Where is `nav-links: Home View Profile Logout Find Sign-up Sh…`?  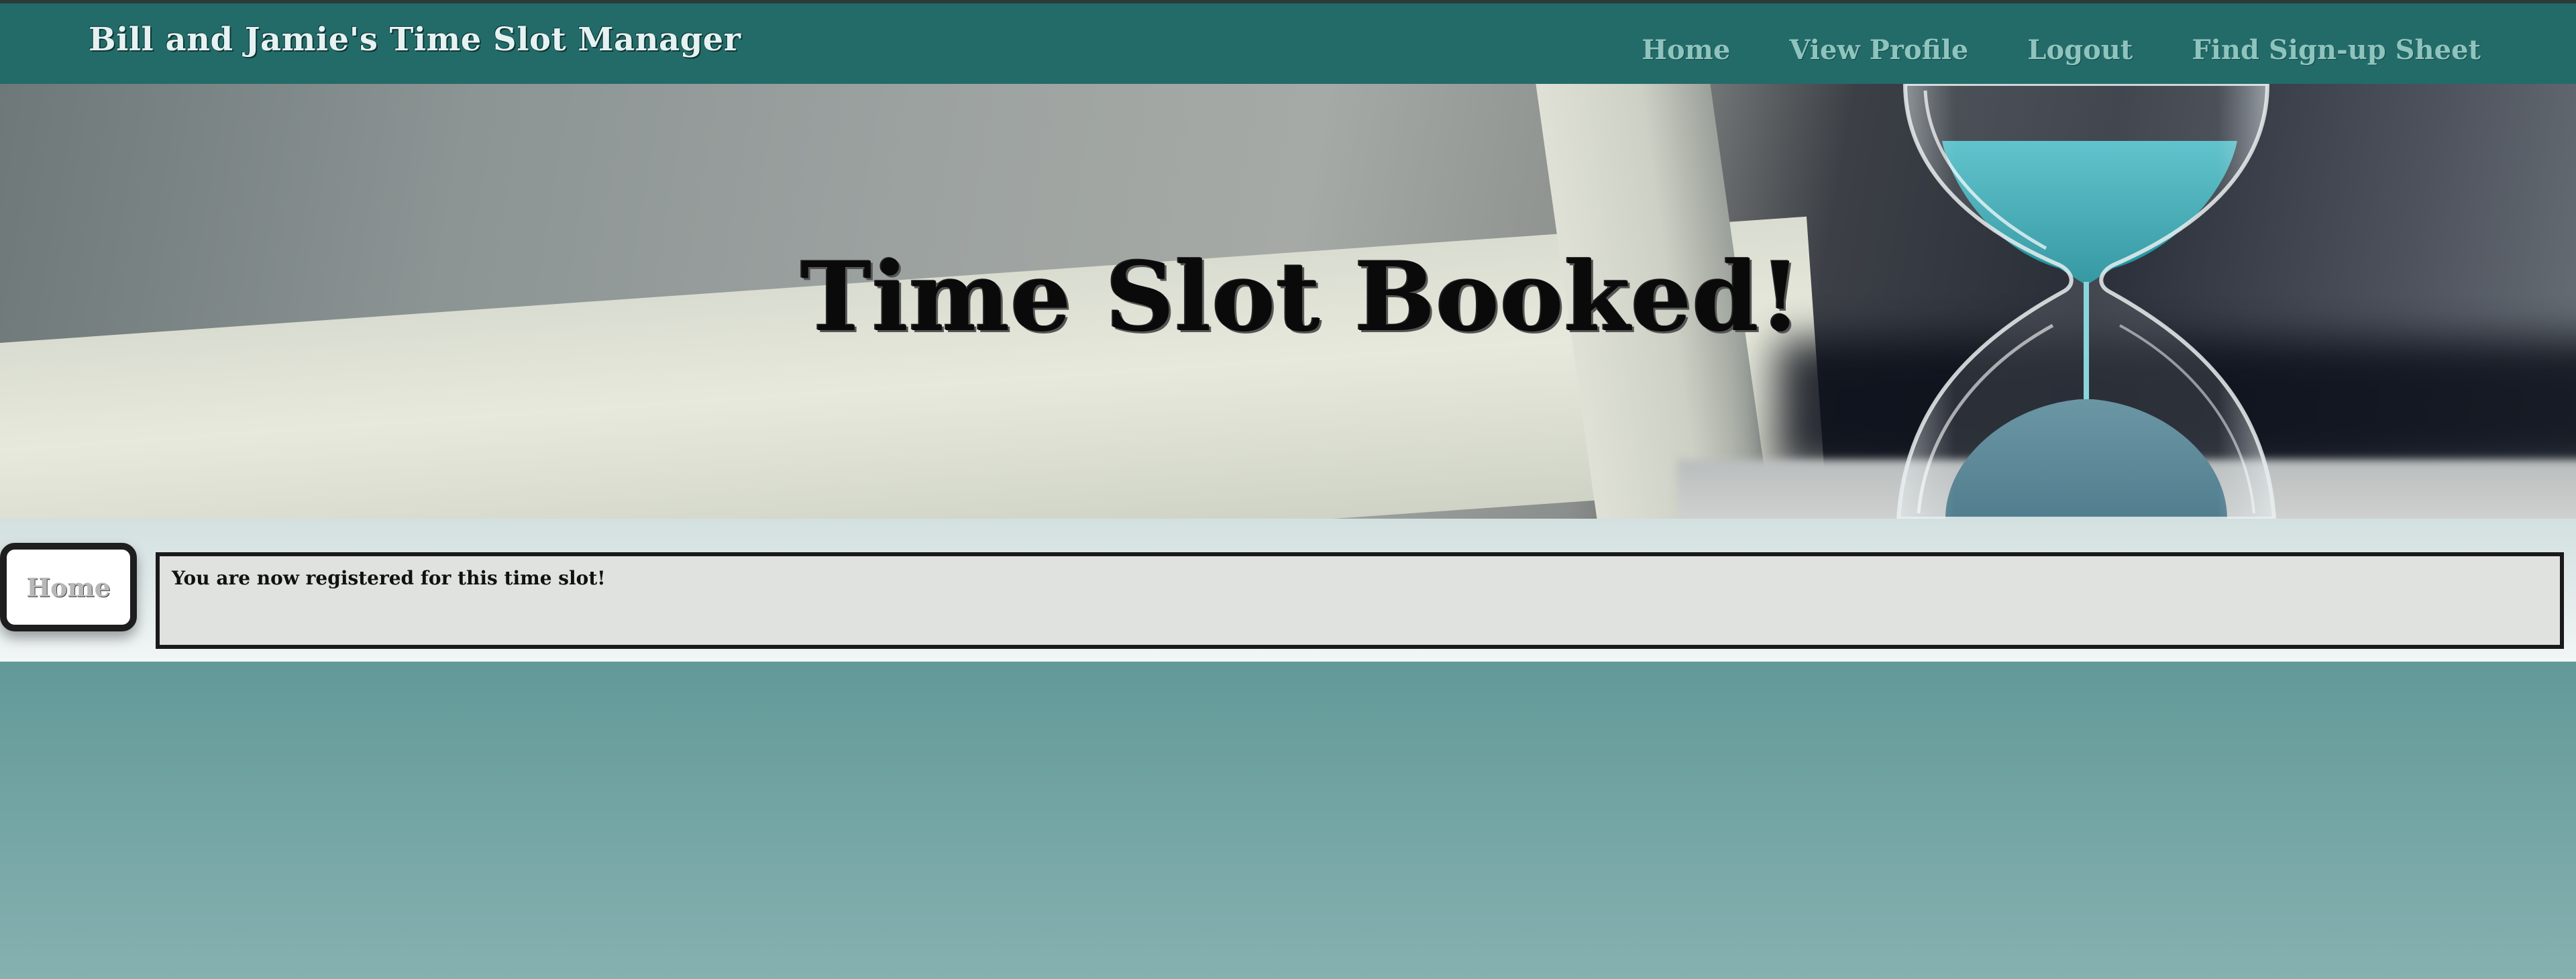 nav-links: Home View Profile Logout Find Sign-up Sh… is located at coordinates (2061, 50).